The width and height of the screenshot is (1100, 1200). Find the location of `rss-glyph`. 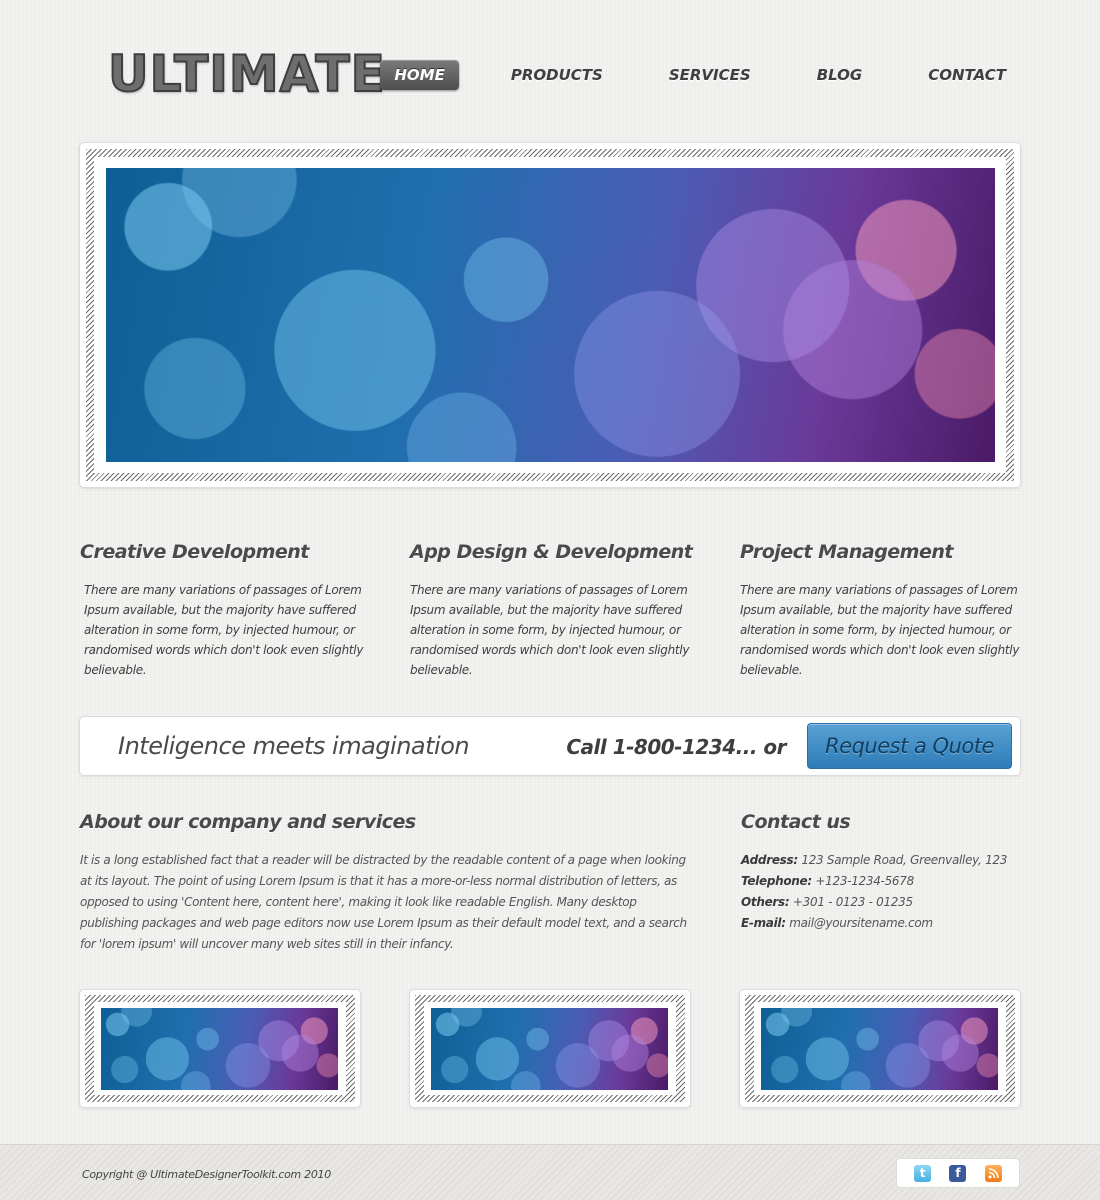

rss-glyph is located at coordinates (993, 1172).